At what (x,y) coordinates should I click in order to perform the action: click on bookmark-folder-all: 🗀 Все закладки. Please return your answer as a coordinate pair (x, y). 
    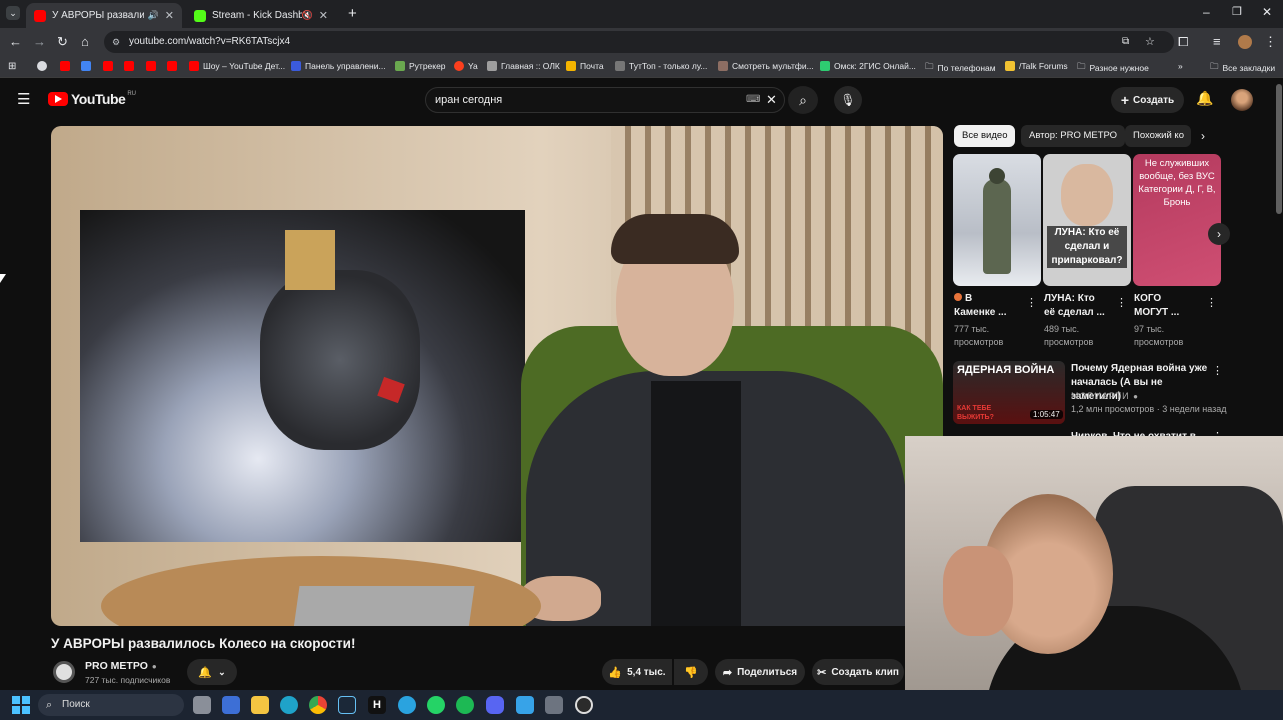
    Looking at the image, I should click on (1242, 68).